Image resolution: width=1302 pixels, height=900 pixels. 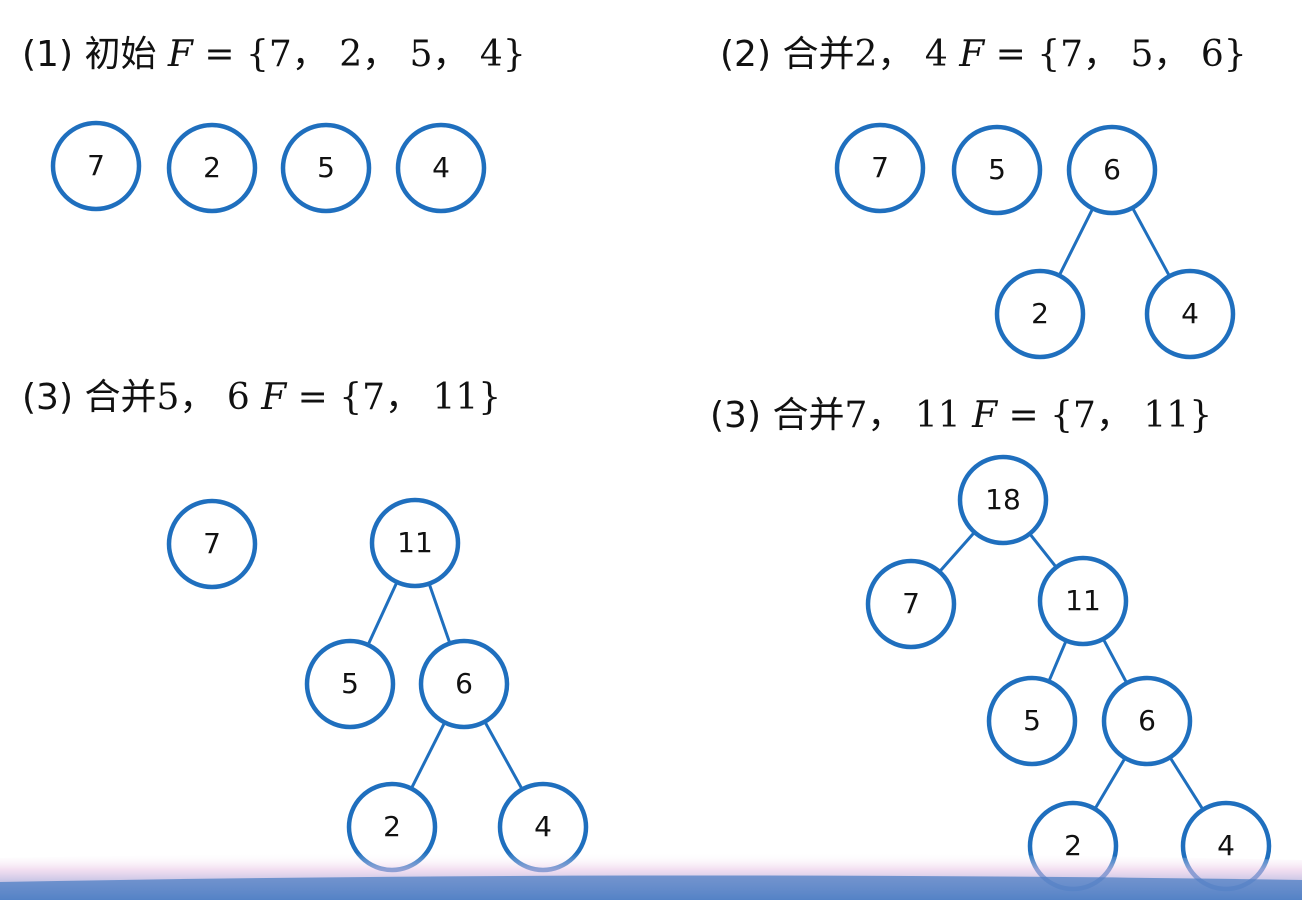 I want to click on node-label: 18, so click(x=1003, y=499).